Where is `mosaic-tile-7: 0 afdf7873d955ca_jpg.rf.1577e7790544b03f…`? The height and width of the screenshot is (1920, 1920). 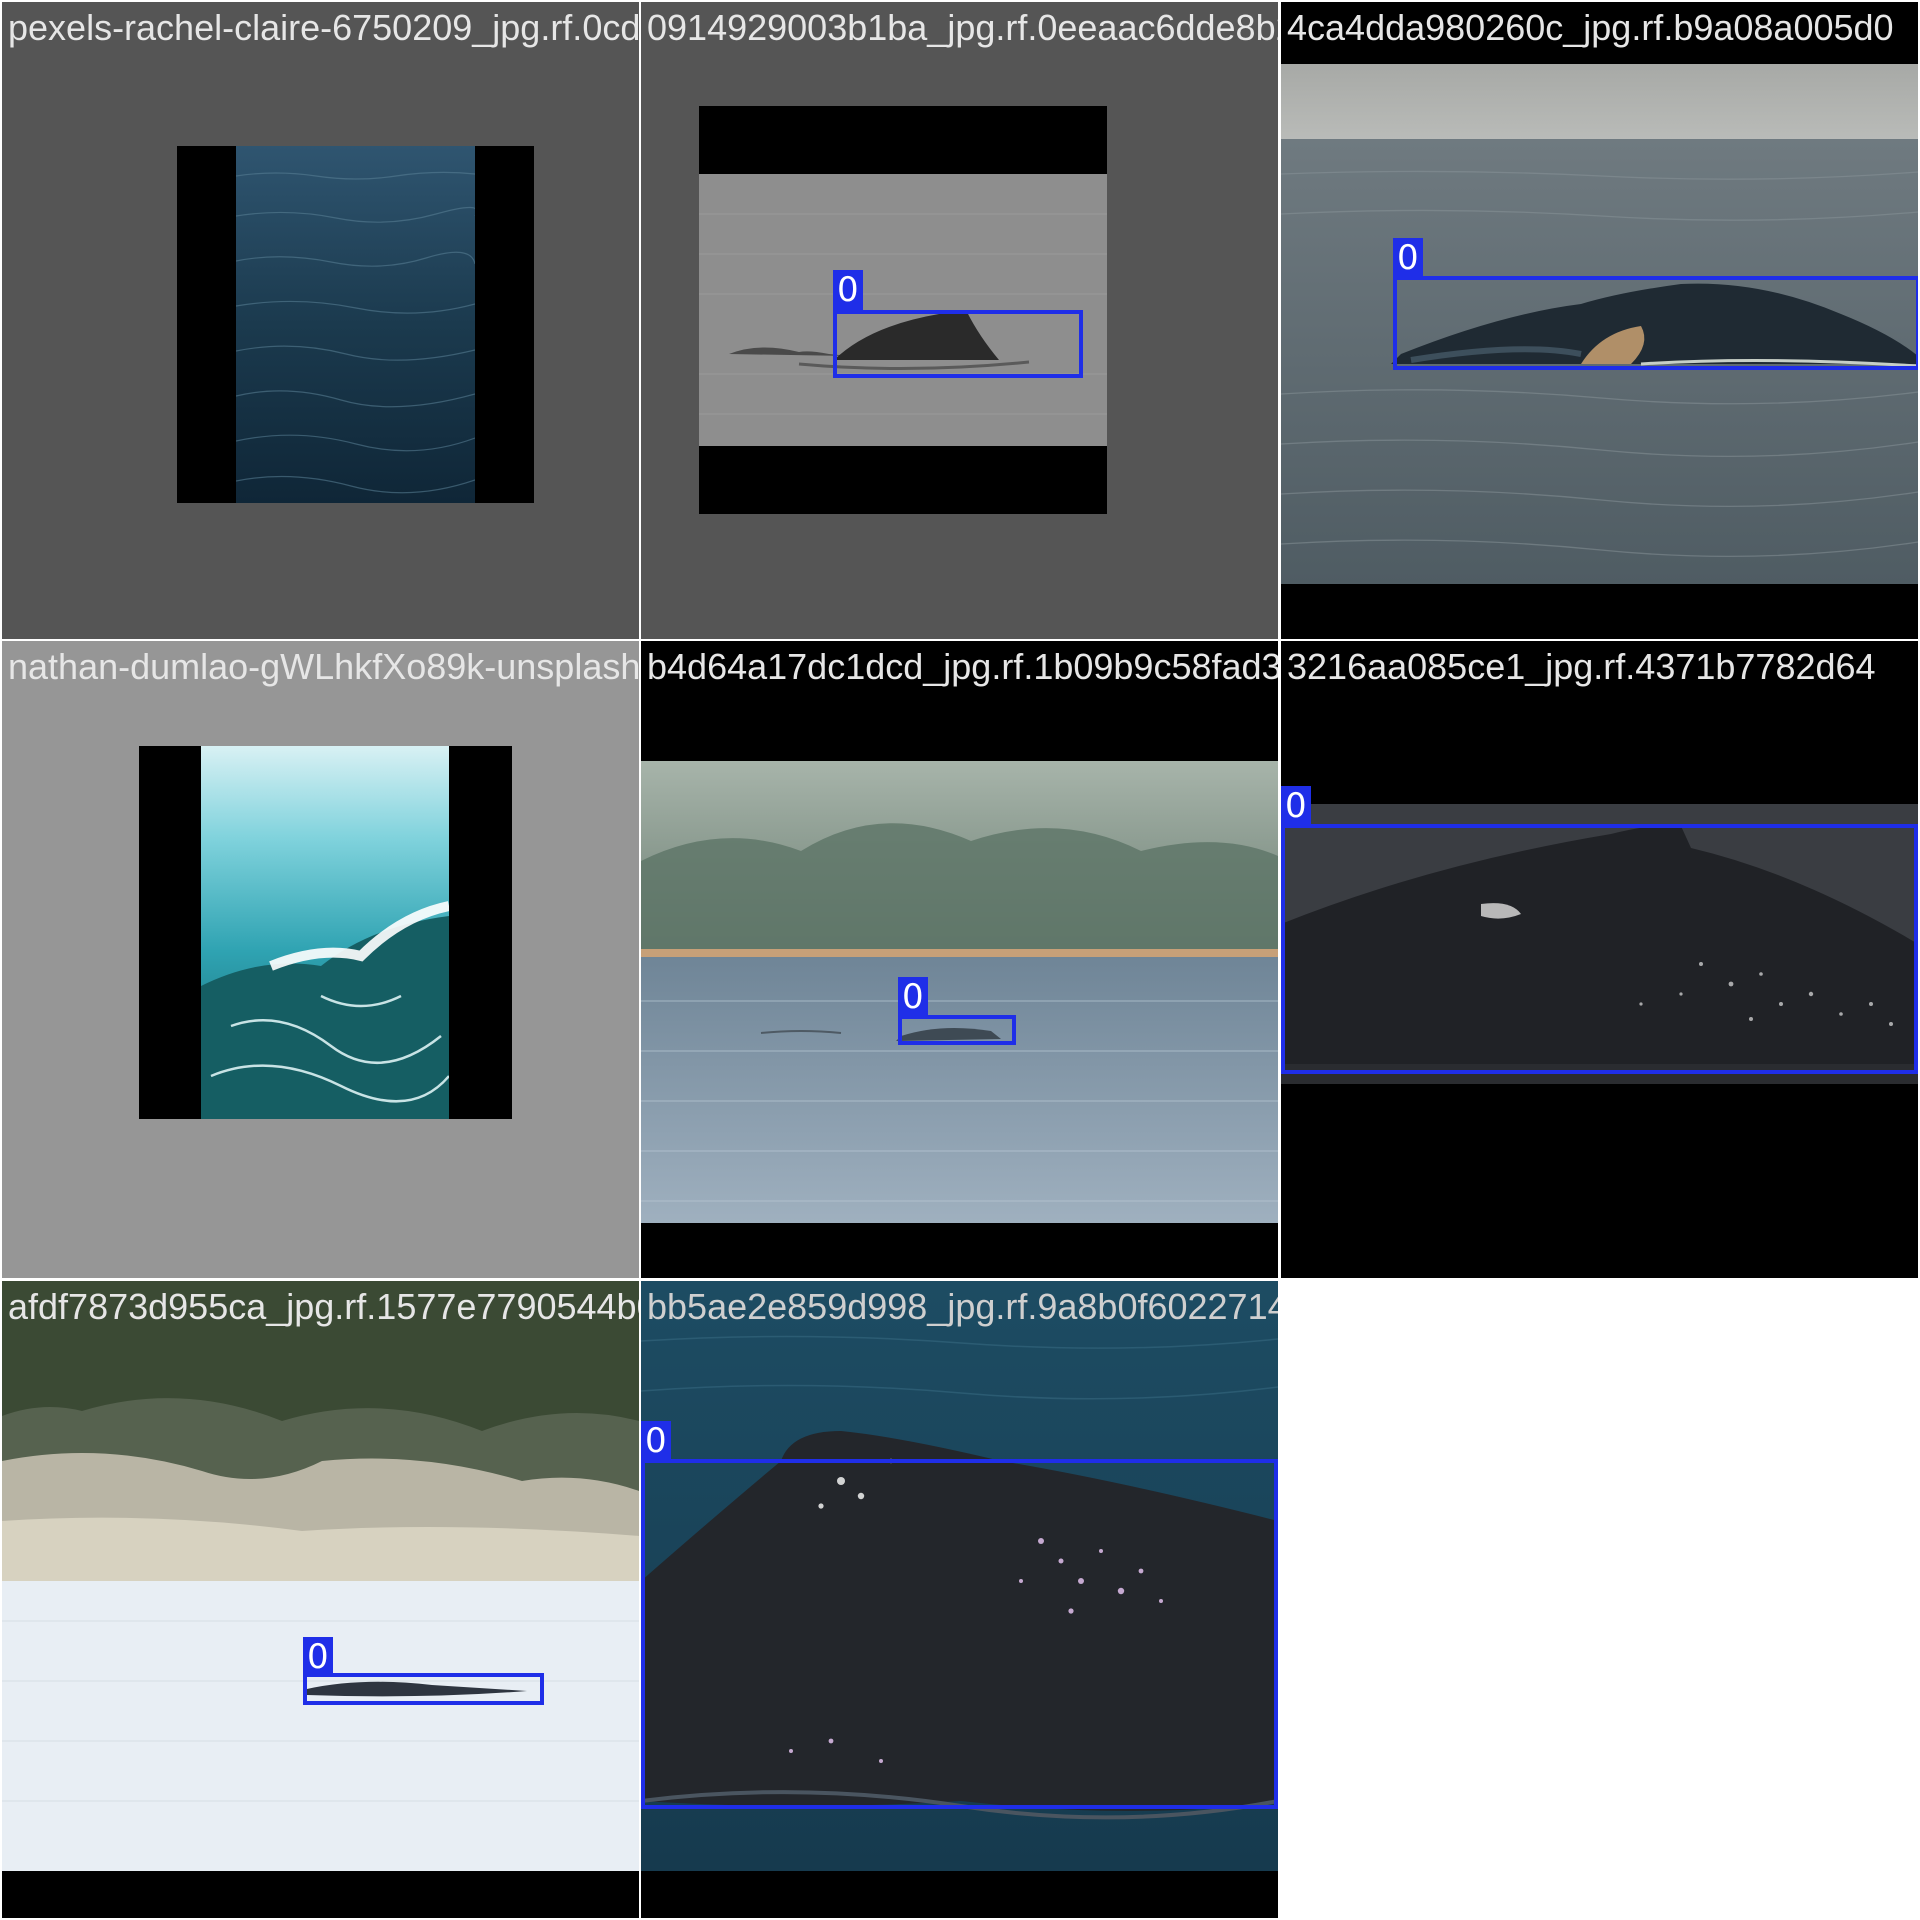 mosaic-tile-7: 0 afdf7873d955ca_jpg.rf.1577e7790544b03f… is located at coordinates (320, 1599).